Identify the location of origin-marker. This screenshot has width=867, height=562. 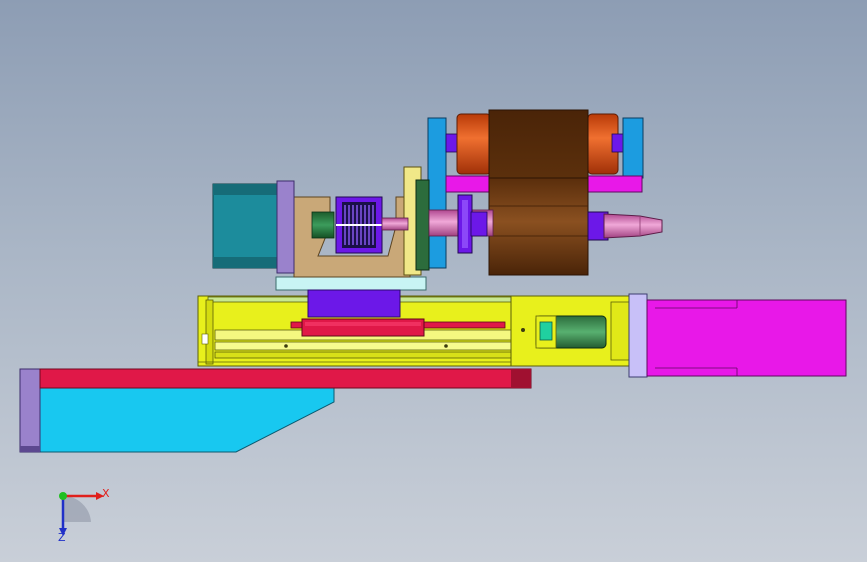
(63, 496).